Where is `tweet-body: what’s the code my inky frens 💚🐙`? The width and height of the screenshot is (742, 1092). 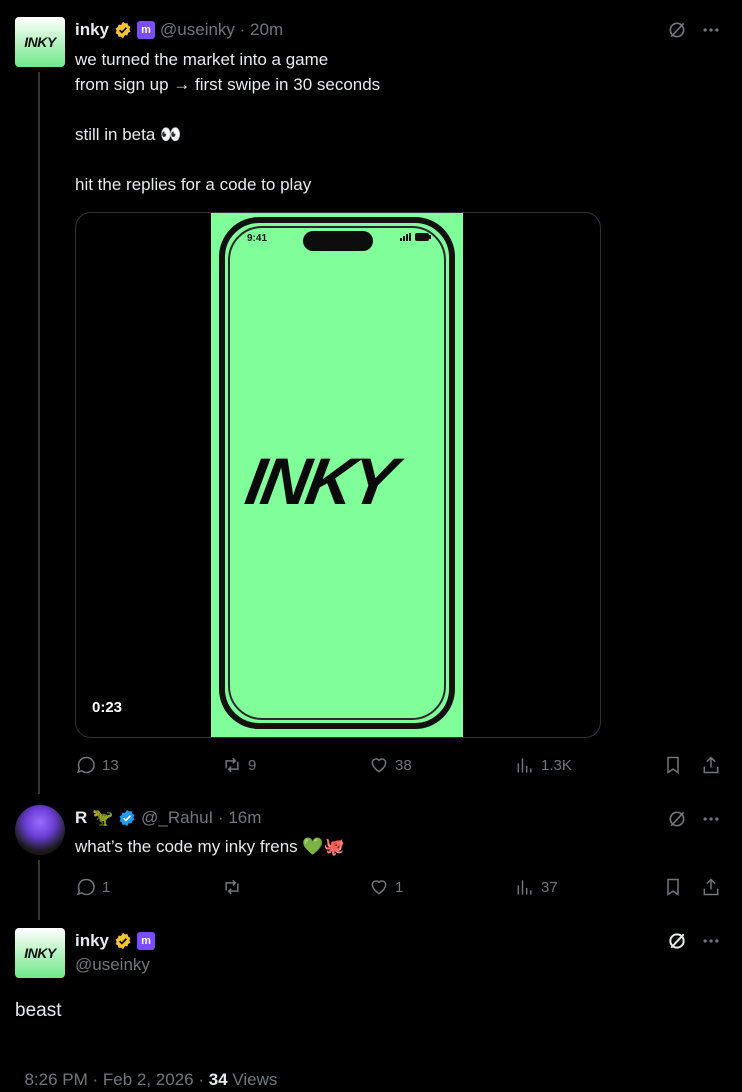
tweet-body: what’s the code my inky frens 💚🐙 is located at coordinates (210, 846).